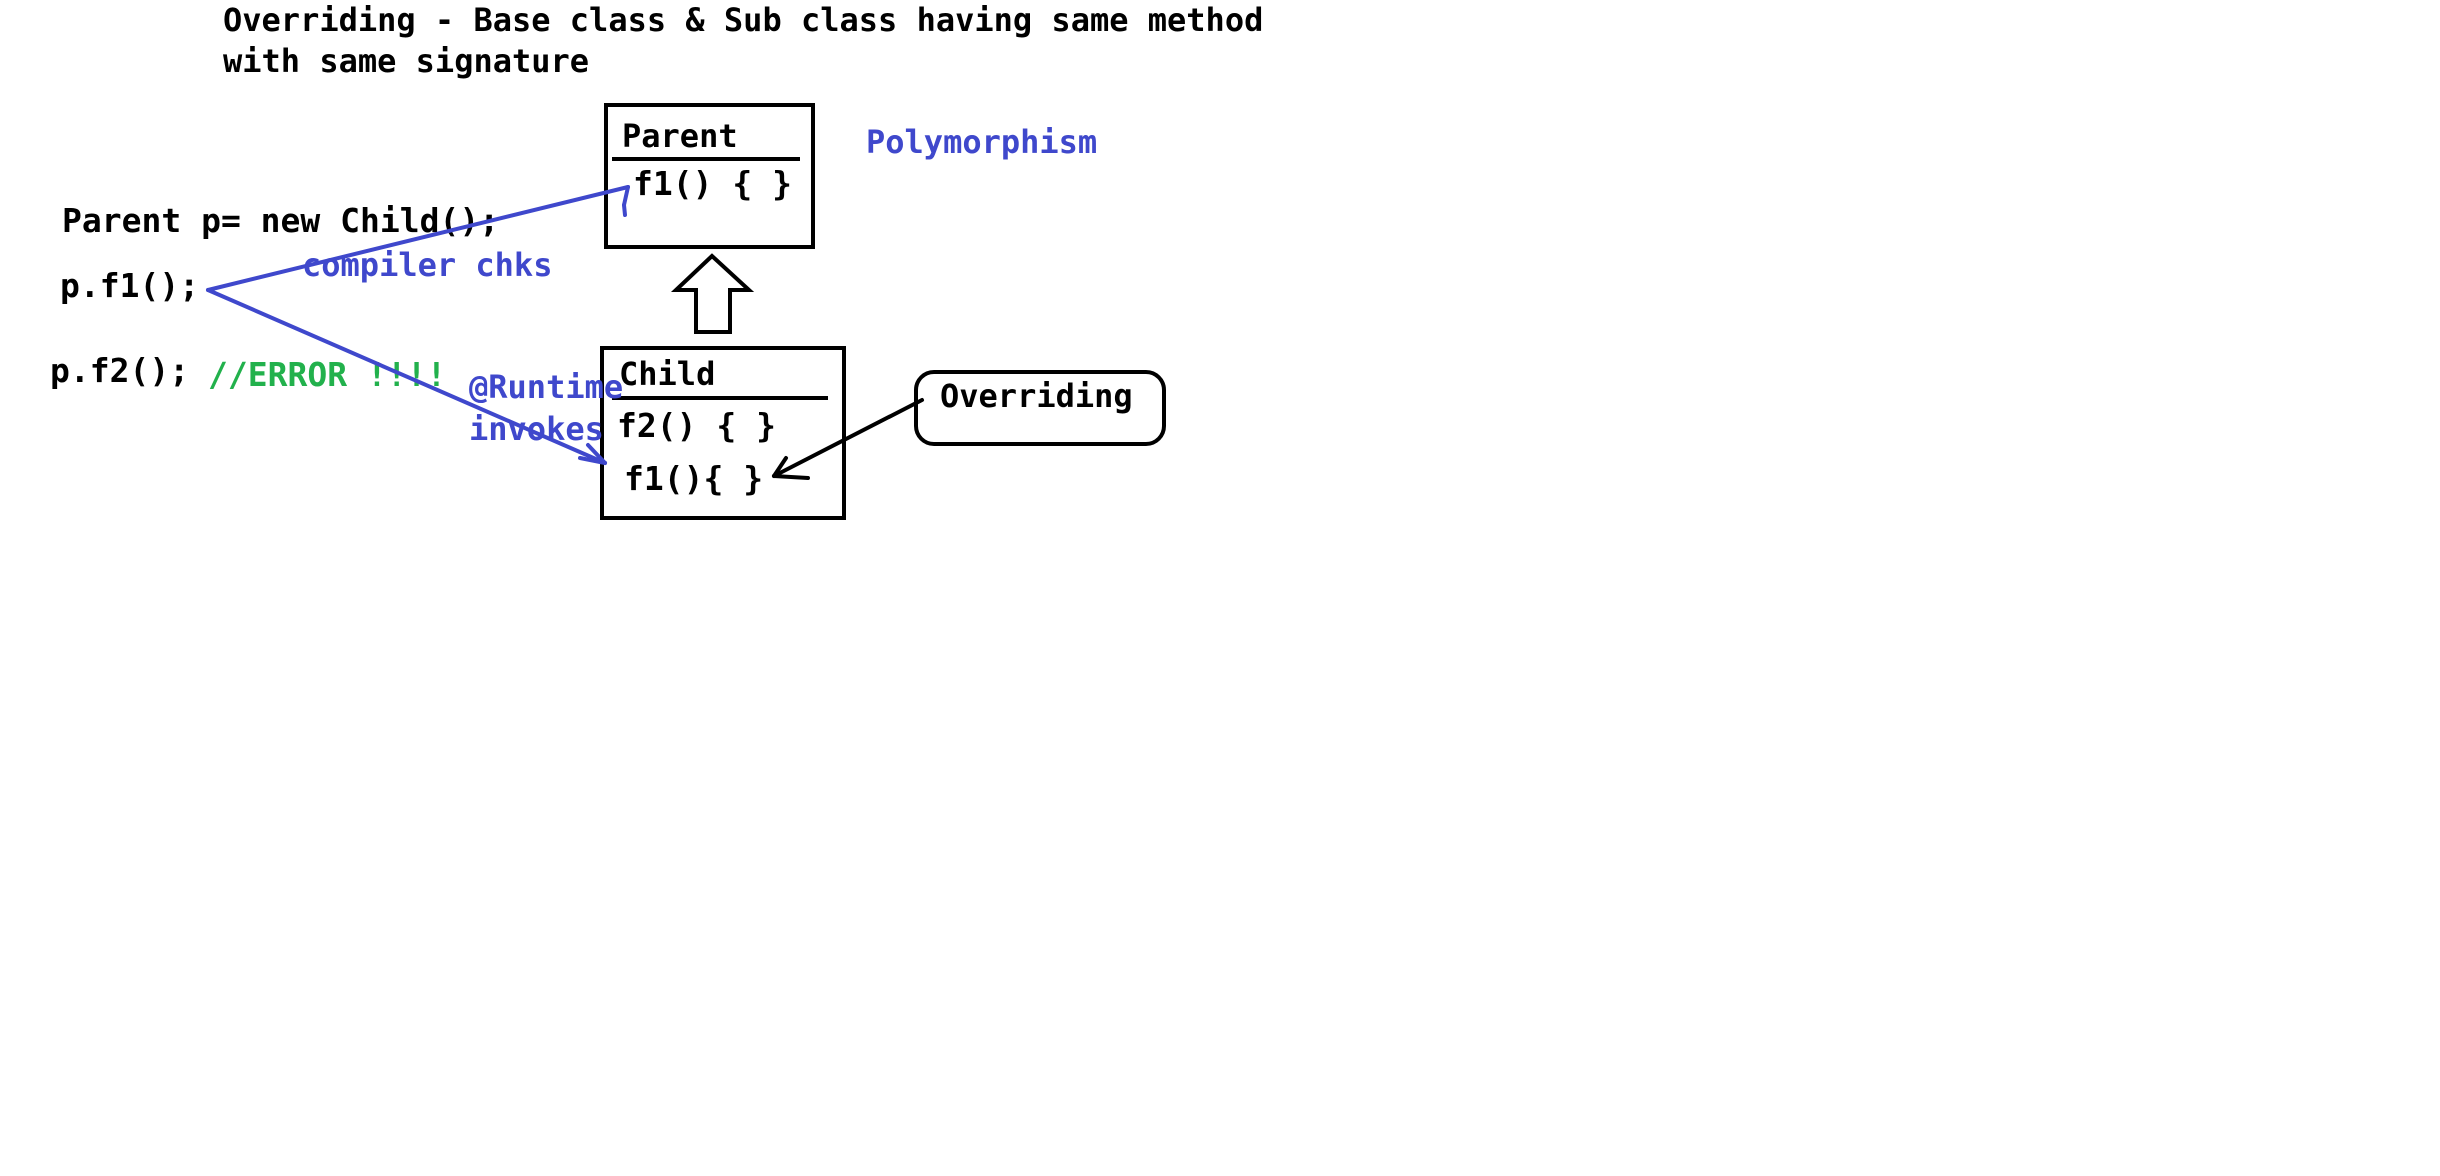  What do you see at coordinates (536, 429) in the screenshot?
I see `runtime-label-line-2: invokes` at bounding box center [536, 429].